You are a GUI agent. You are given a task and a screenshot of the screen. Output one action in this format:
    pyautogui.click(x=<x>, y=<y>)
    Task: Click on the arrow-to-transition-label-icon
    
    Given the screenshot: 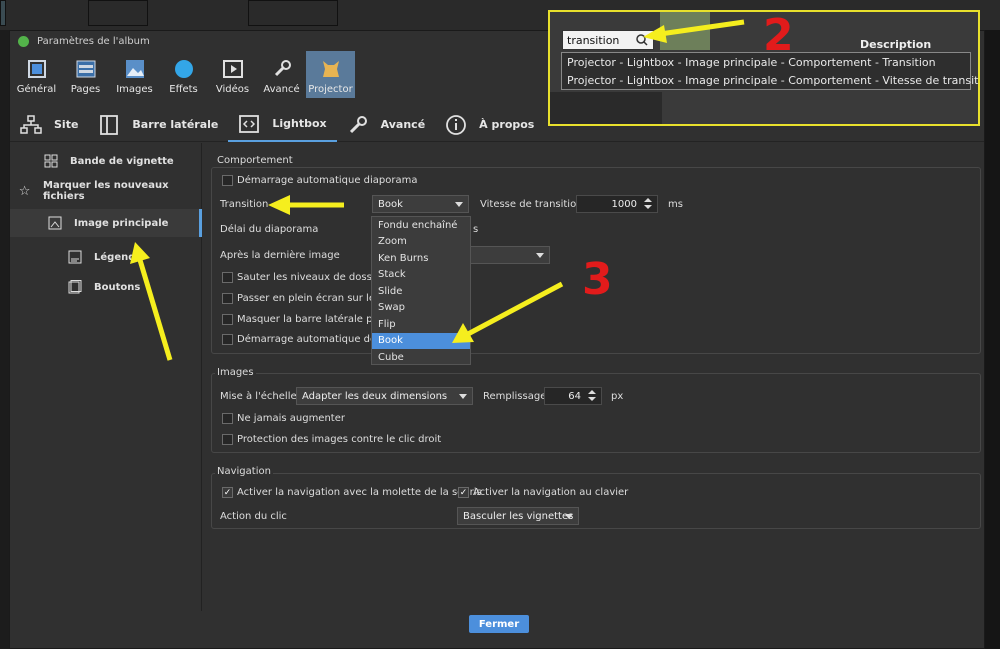 What is the action you would take?
    pyautogui.click(x=306, y=205)
    